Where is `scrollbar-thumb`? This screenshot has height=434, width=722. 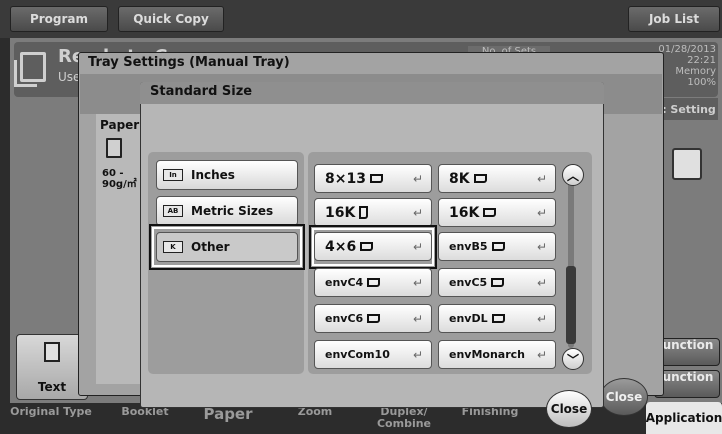
scrollbar-thumb is located at coordinates (571, 305).